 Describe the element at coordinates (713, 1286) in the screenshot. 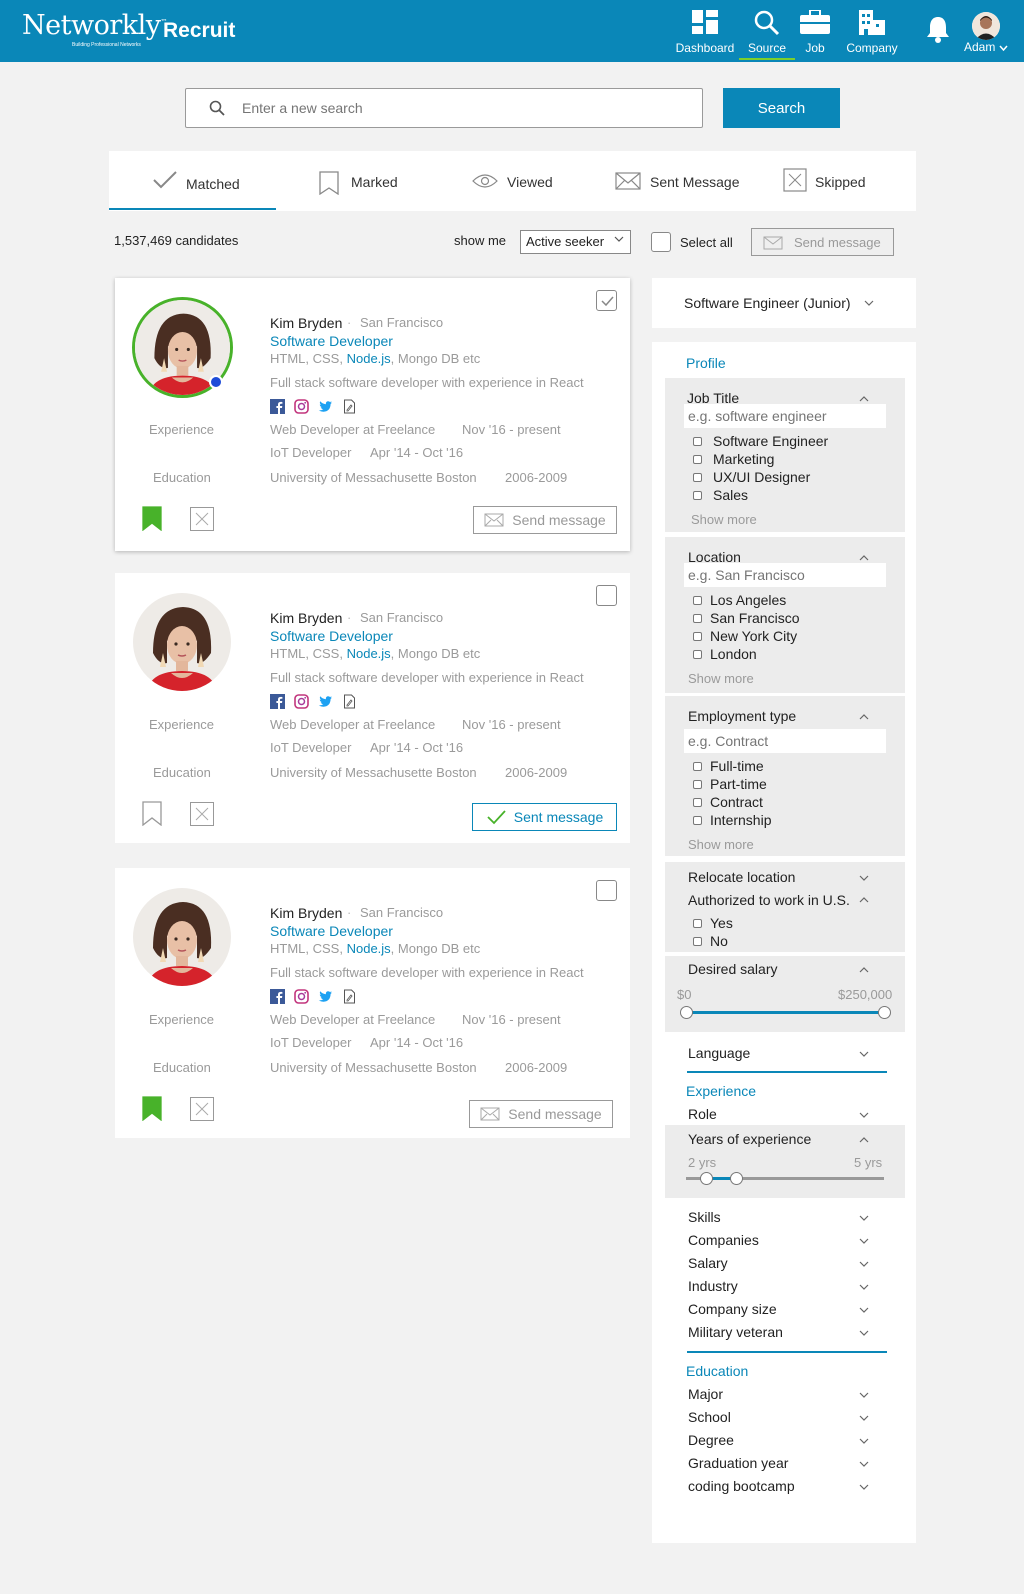

I see `filter-title: Industry` at that location.